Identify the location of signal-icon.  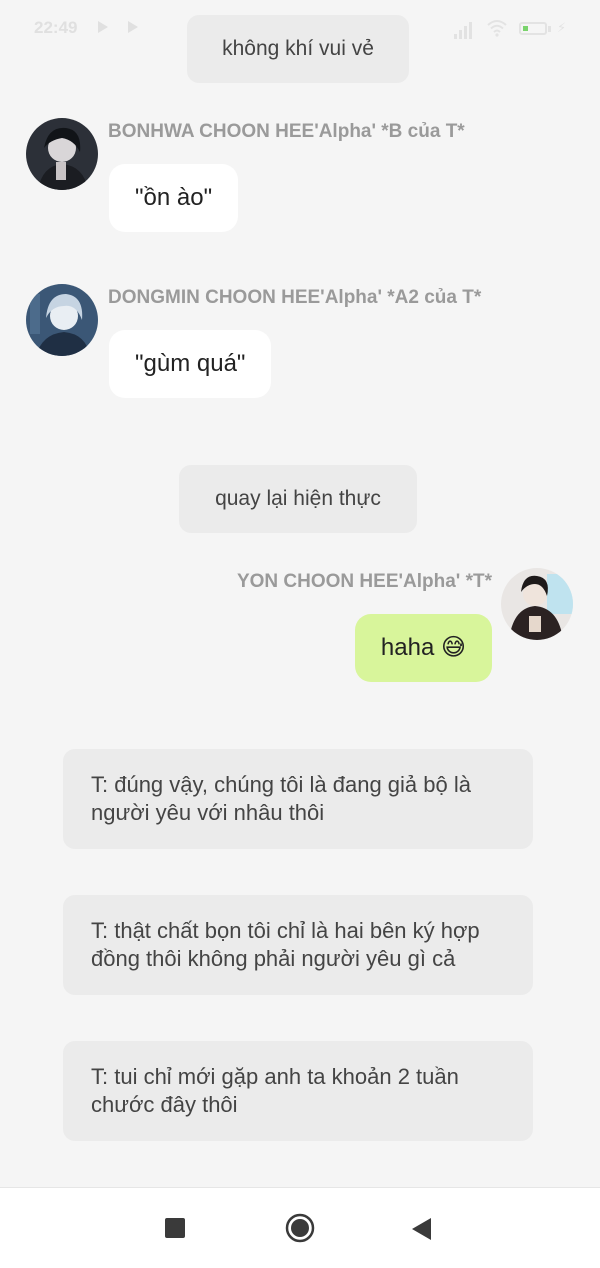
(455, 36).